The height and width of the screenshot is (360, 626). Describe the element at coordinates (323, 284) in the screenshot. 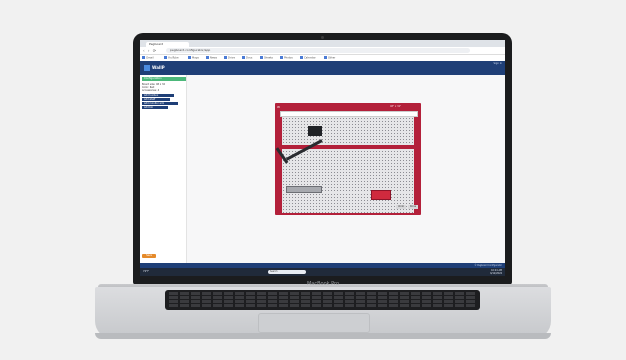

I see `device-label: MacBook Pro` at that location.